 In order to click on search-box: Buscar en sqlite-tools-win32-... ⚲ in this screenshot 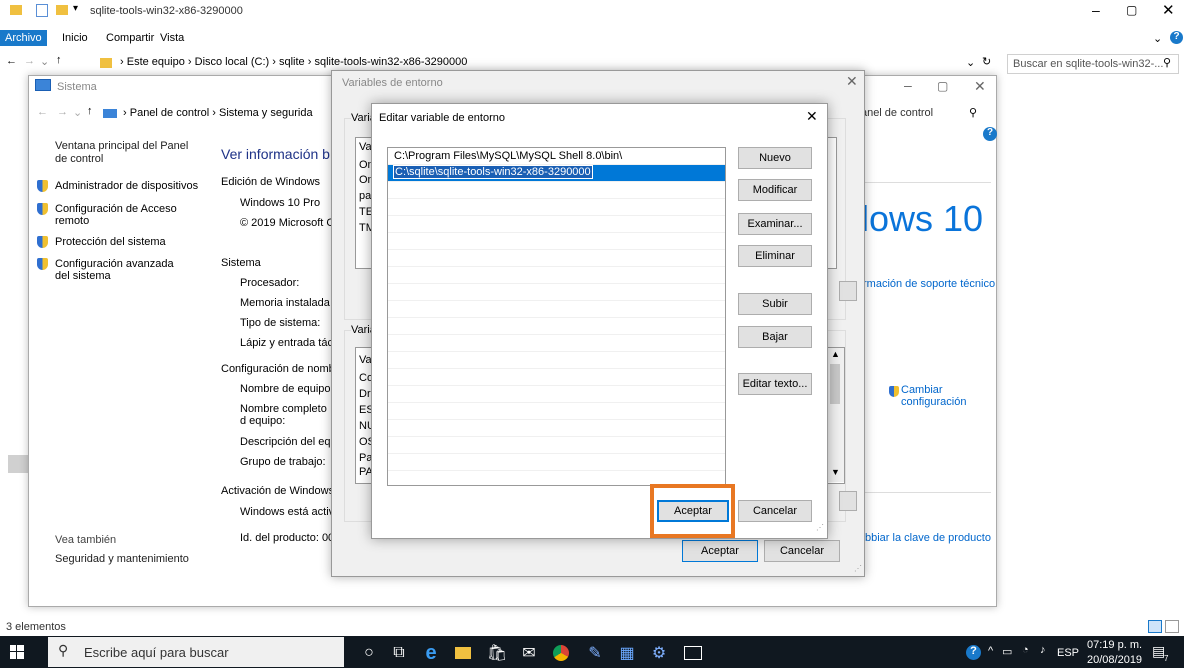, I will do `click(1093, 64)`.